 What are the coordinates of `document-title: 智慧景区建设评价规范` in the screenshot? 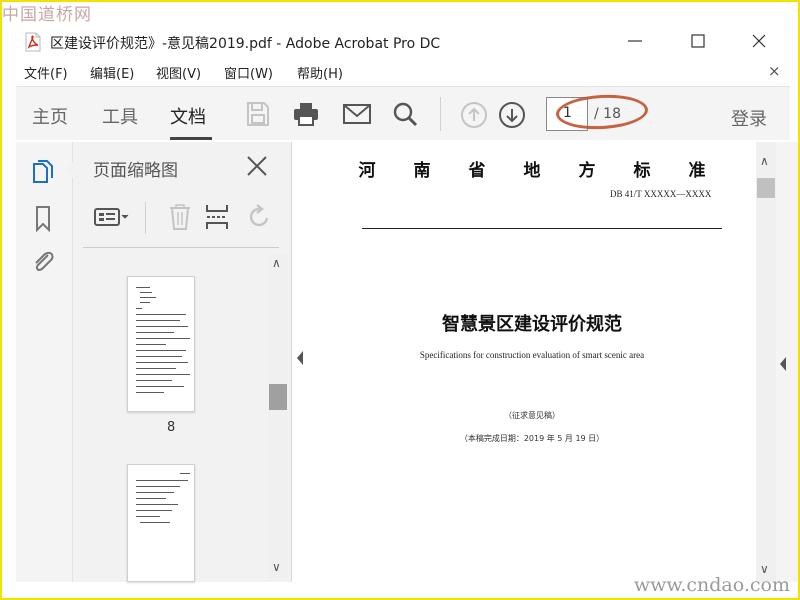 It's located at (532, 324).